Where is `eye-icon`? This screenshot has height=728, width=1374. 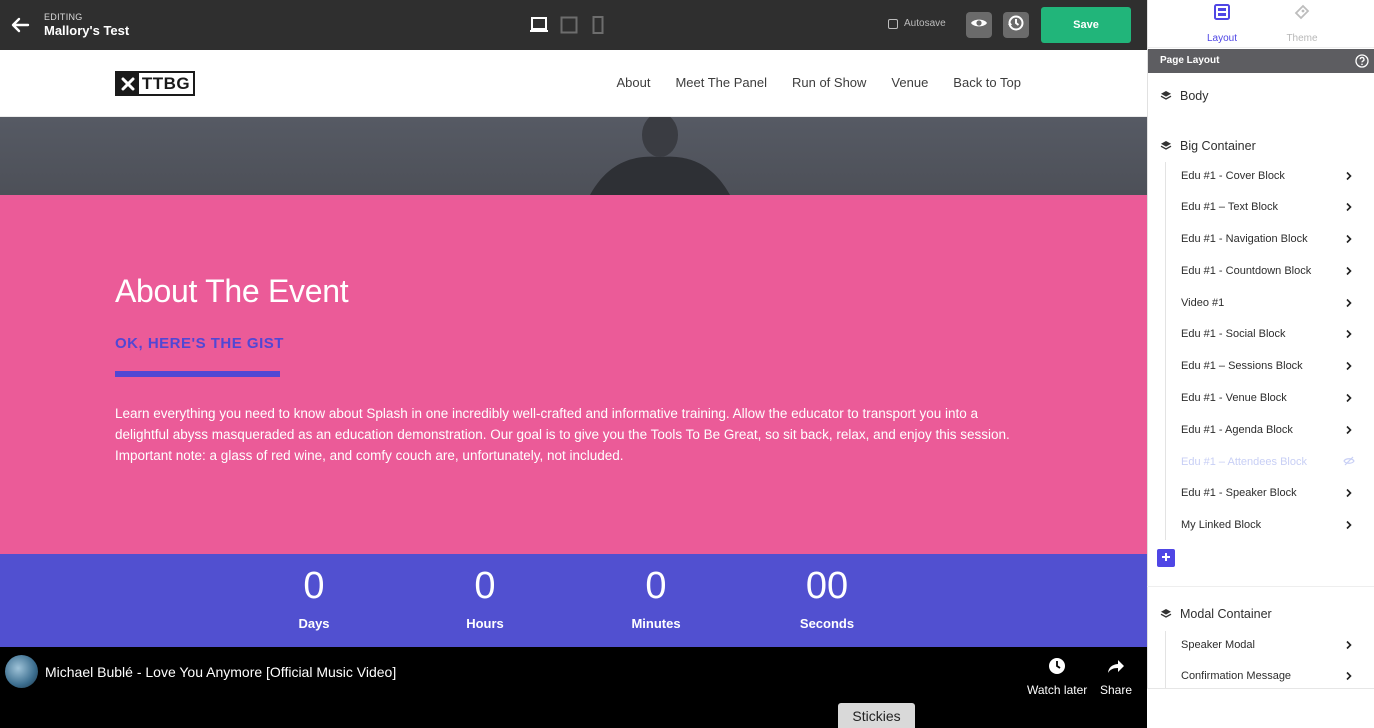
eye-icon is located at coordinates (979, 25).